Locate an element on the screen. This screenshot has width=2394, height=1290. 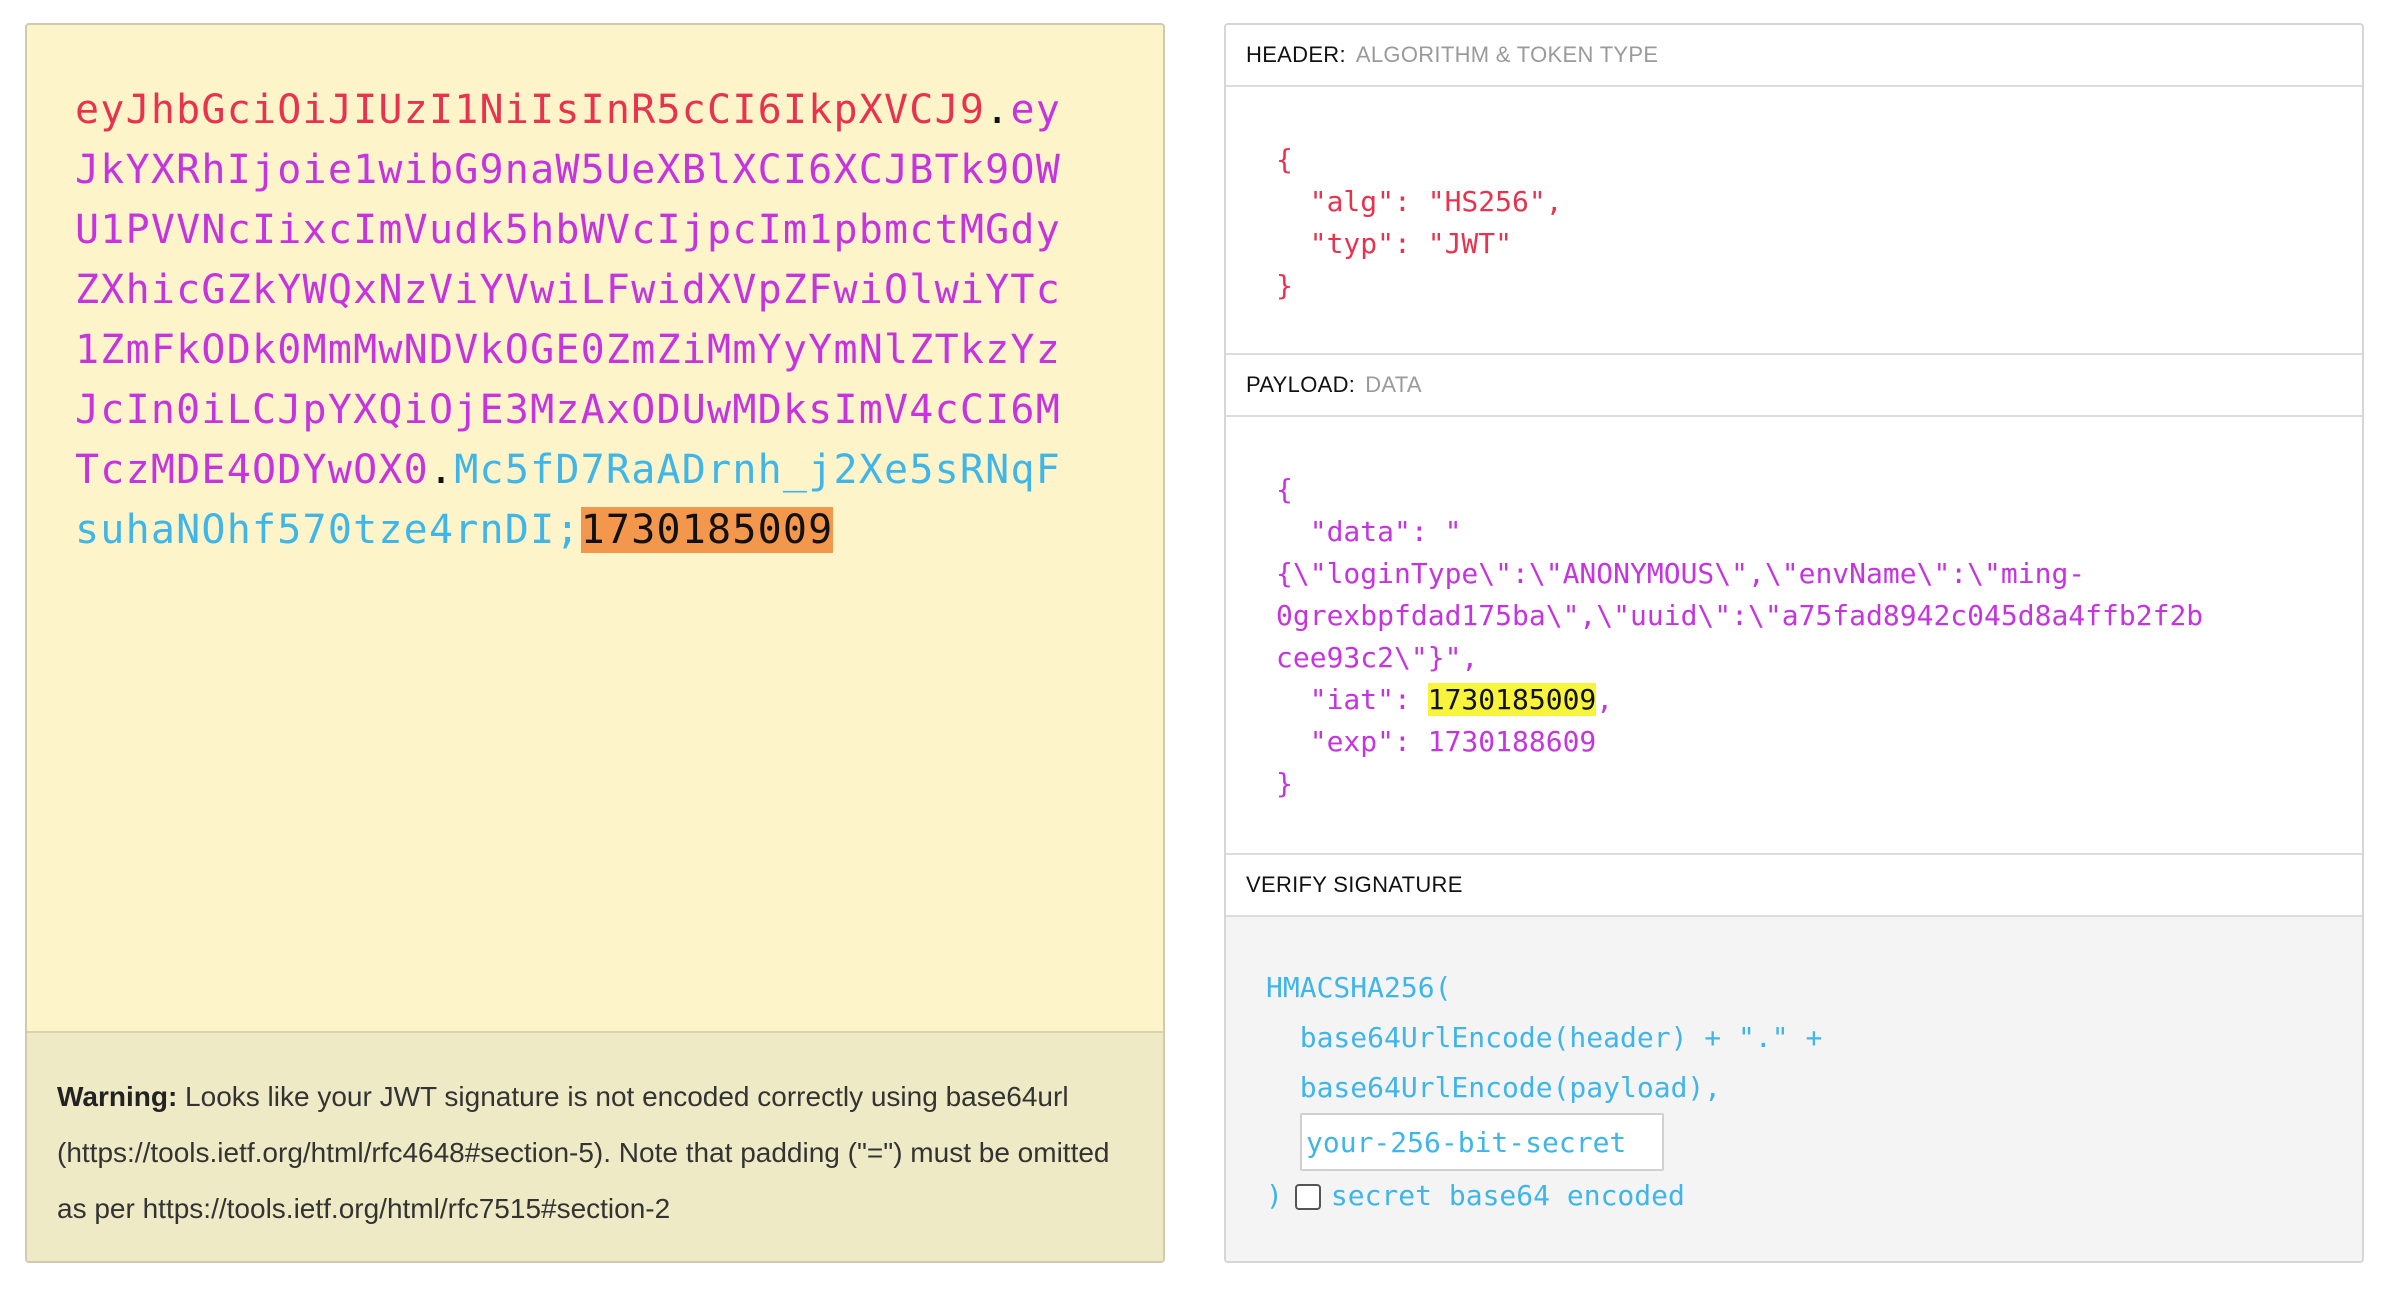
base64-secret-label: secret base64 encoded is located at coordinates (1508, 1195).